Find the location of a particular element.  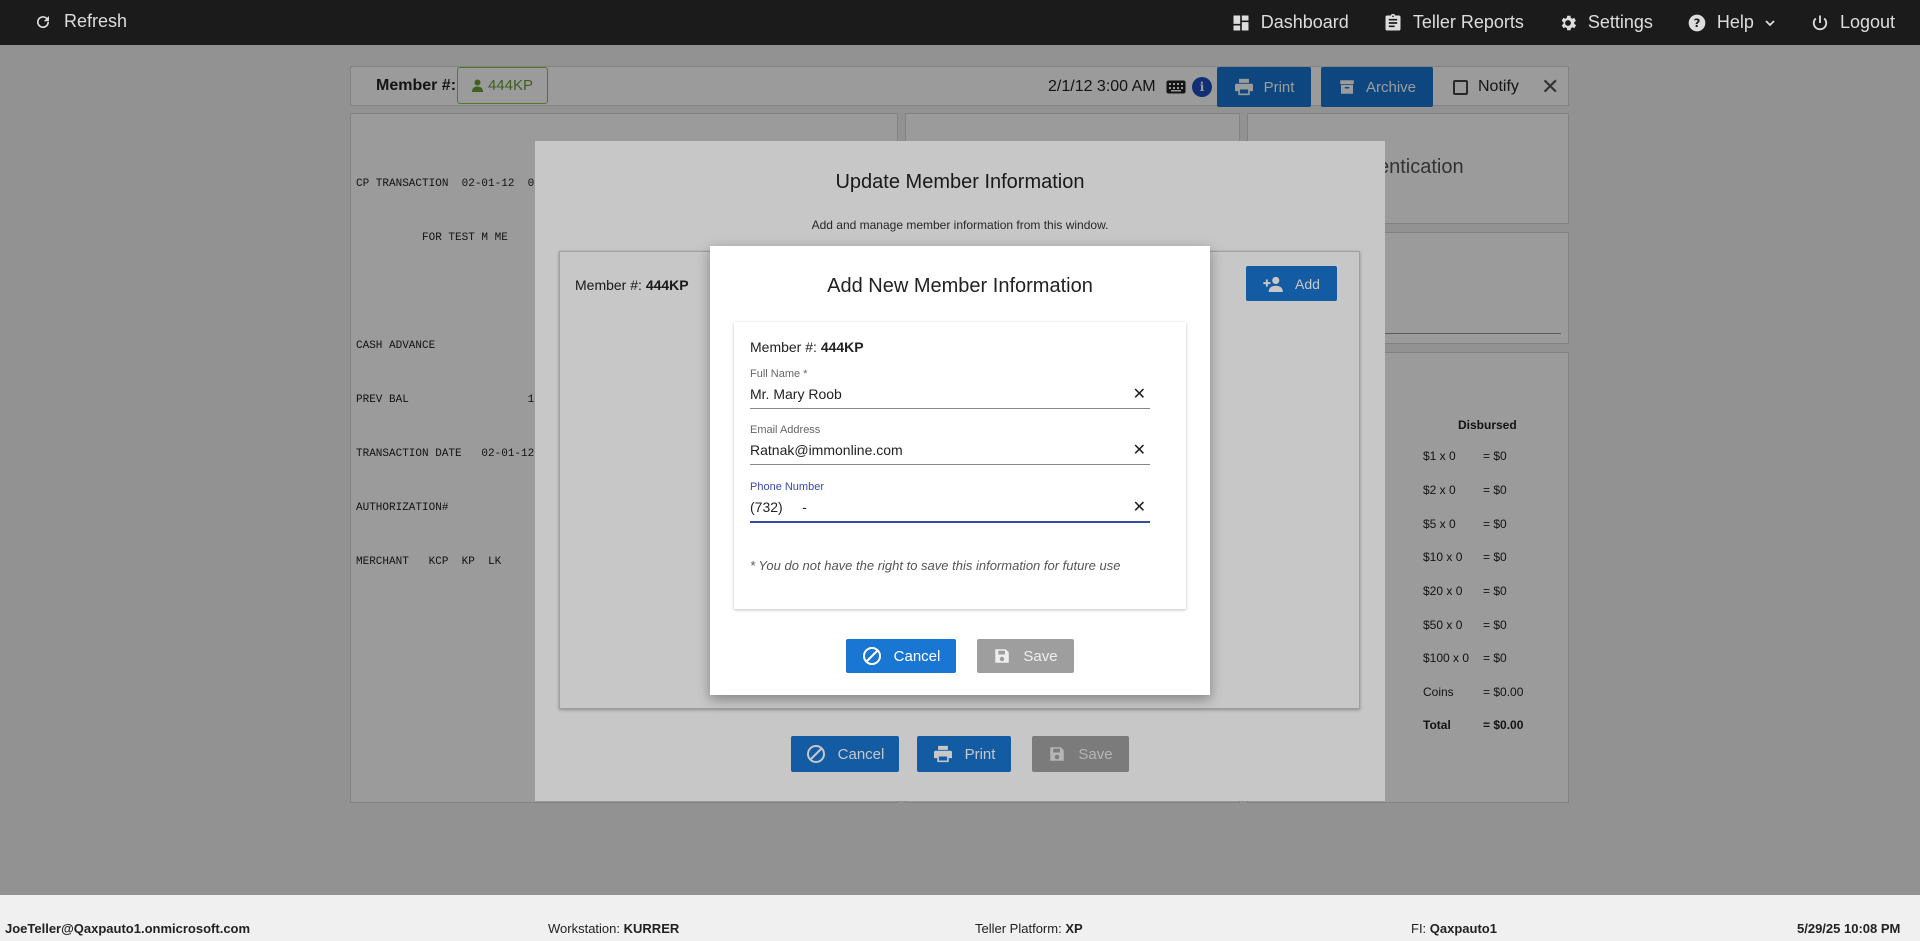

status-datetime: 5/29/25 10:08 PM is located at coordinates (1848, 928).